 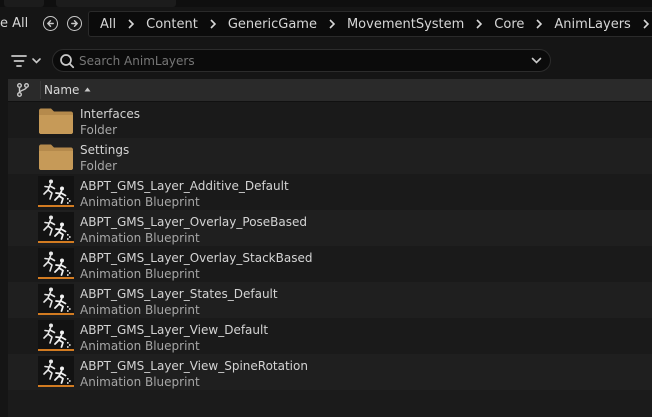 I want to click on chevron-down-icon, so click(x=536, y=60).